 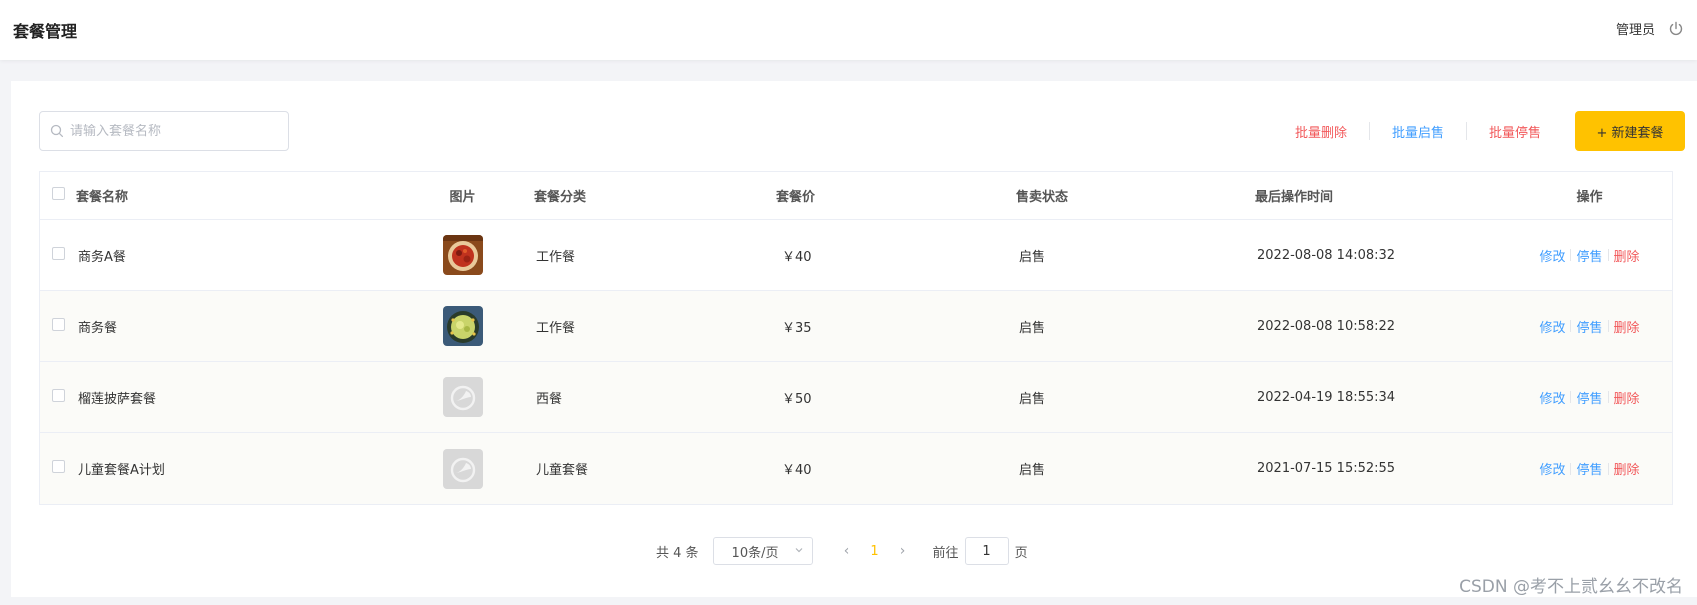 I want to click on combo-time: 2022-08-08 14:08:32, so click(x=1326, y=255).